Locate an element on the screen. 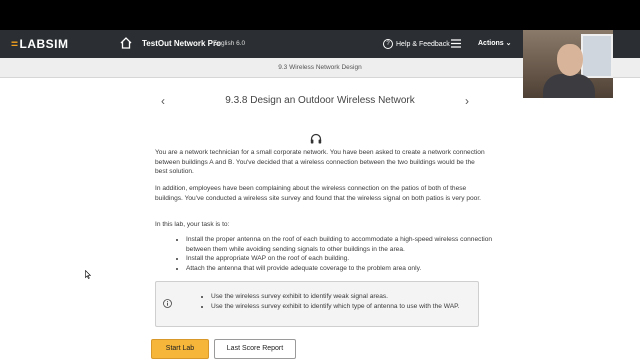  webcam-person-body is located at coordinates (569, 86).